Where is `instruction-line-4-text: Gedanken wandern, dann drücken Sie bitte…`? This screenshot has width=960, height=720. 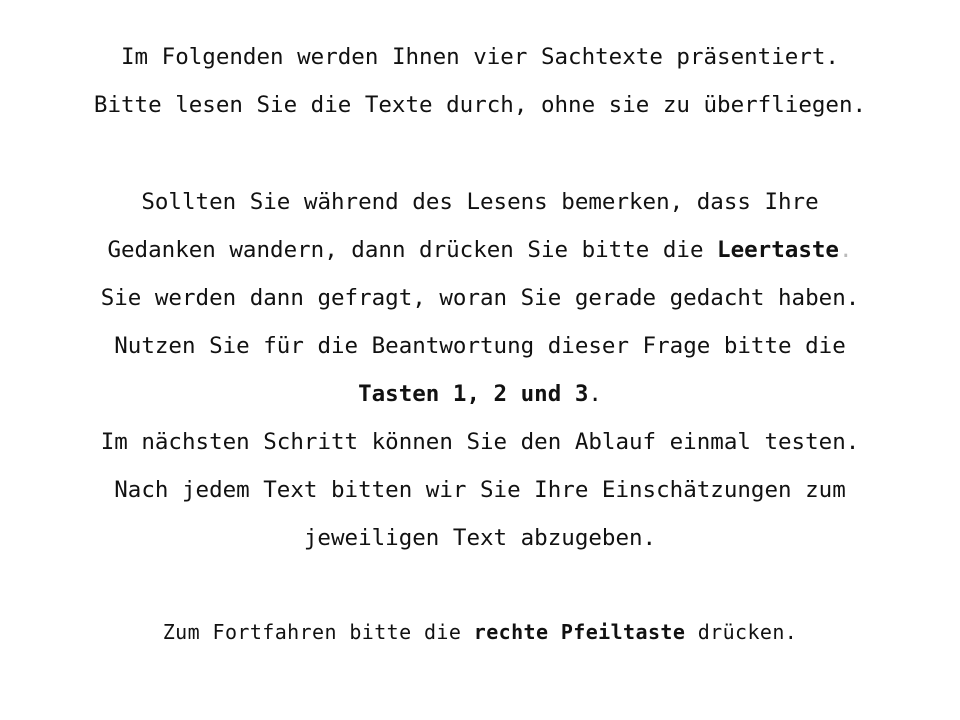
instruction-line-4-text: Gedanken wandern, dann drücken Sie bitte… is located at coordinates (412, 250).